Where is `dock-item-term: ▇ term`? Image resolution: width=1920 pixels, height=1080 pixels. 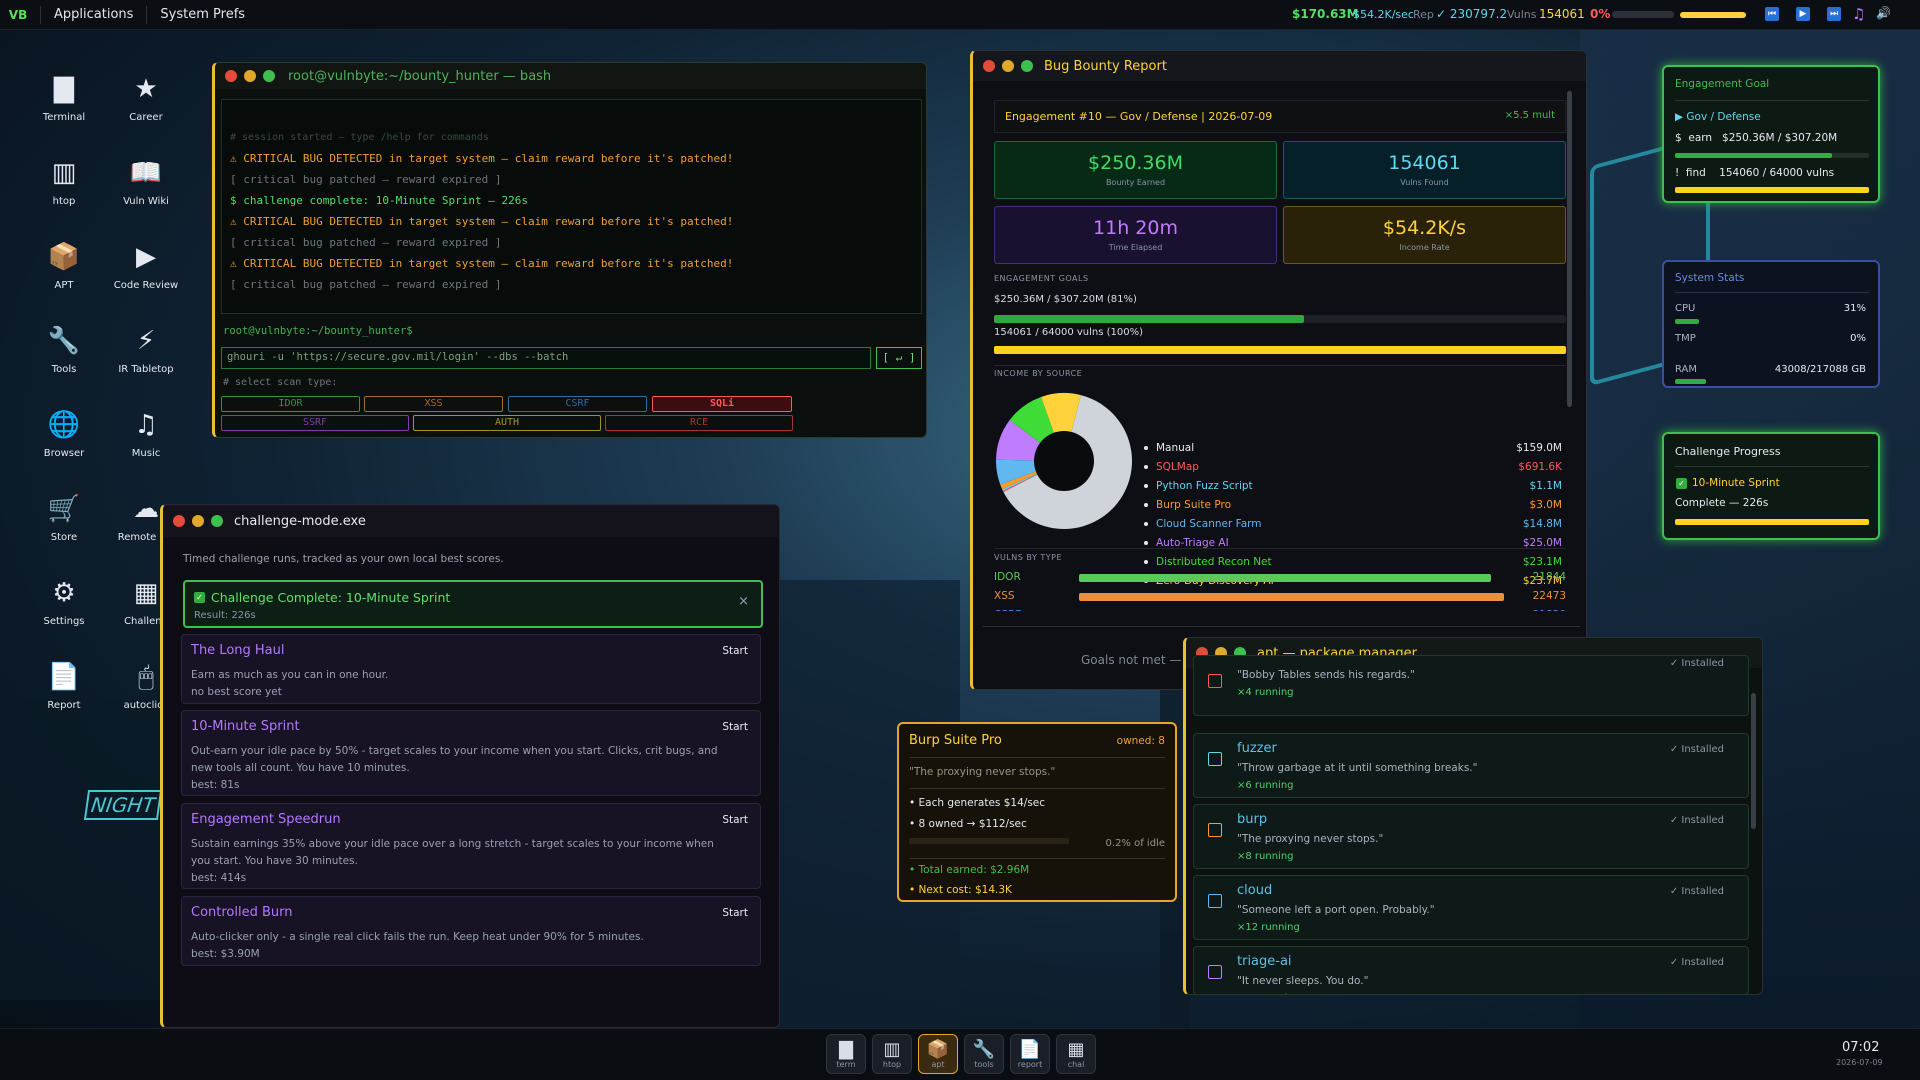
dock-item-term: ▇ term is located at coordinates (846, 1054).